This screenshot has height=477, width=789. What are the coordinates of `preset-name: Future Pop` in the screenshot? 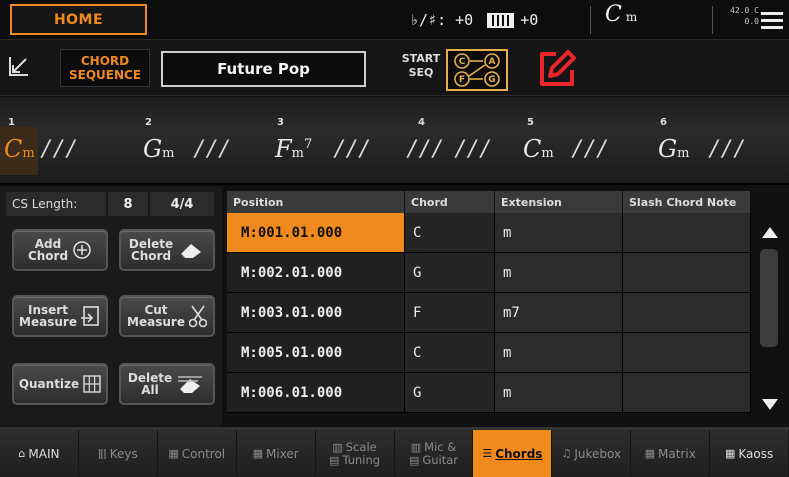 It's located at (263, 69).